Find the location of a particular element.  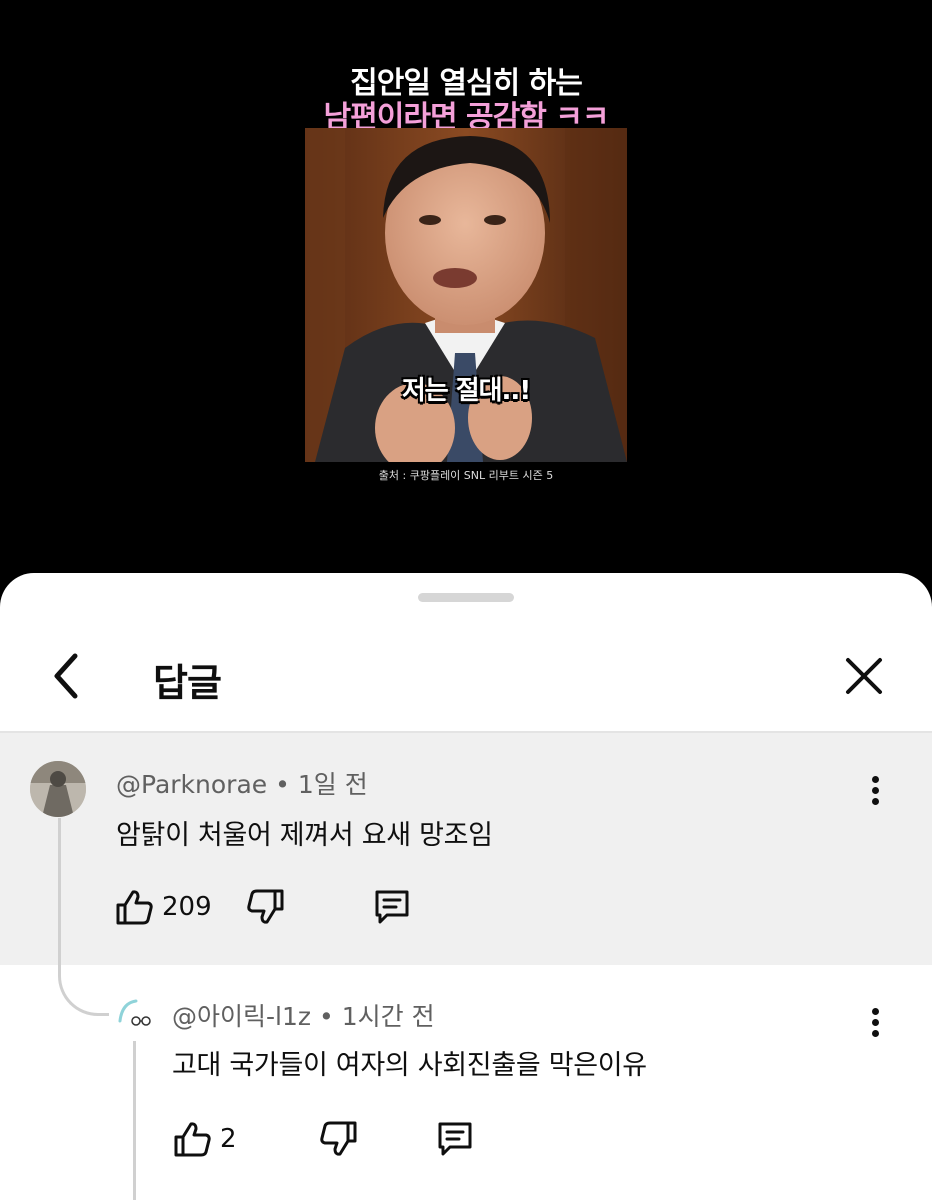

video-subtitle: 저는 절대..! is located at coordinates (466, 391).